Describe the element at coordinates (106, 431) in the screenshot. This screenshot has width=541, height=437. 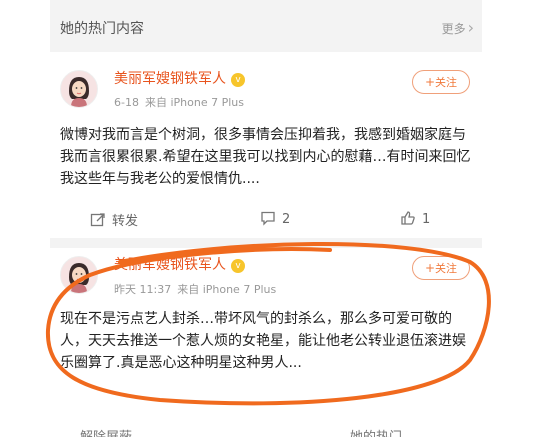
I see `unblock-button: 解除屏蔽` at that location.